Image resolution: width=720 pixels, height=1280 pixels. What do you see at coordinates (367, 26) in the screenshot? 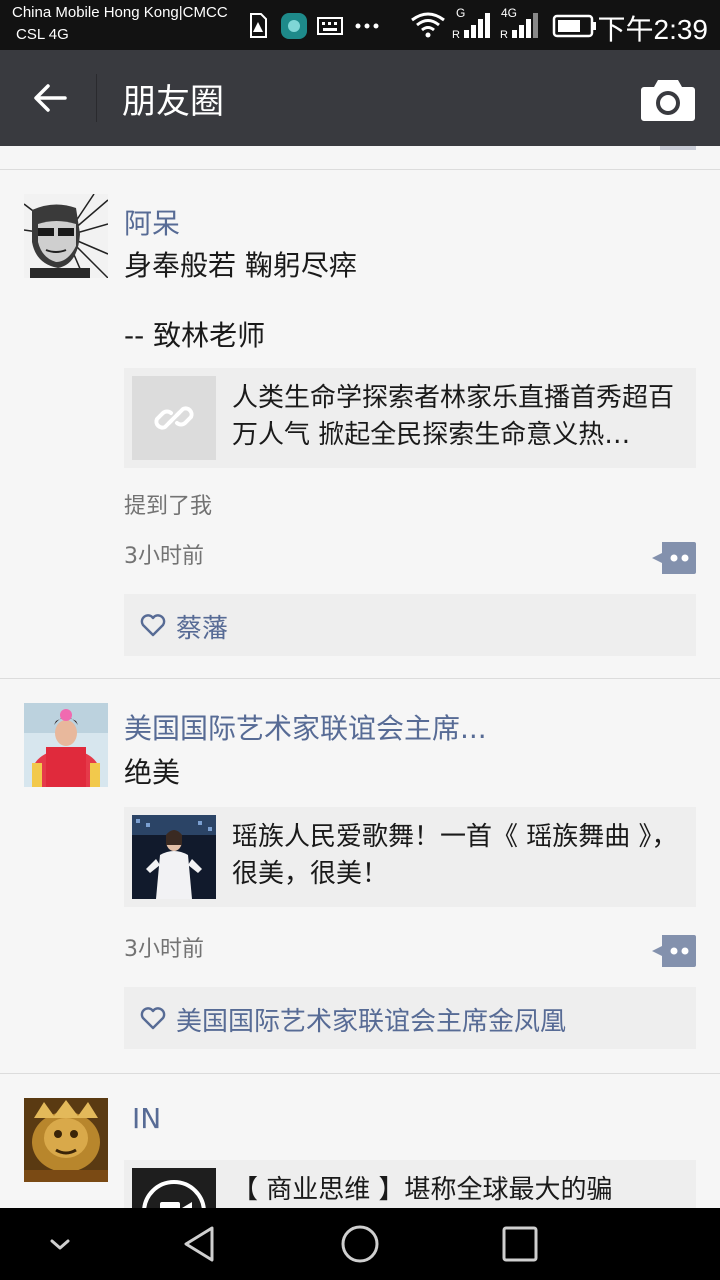
I see `more-notifications-icon` at bounding box center [367, 26].